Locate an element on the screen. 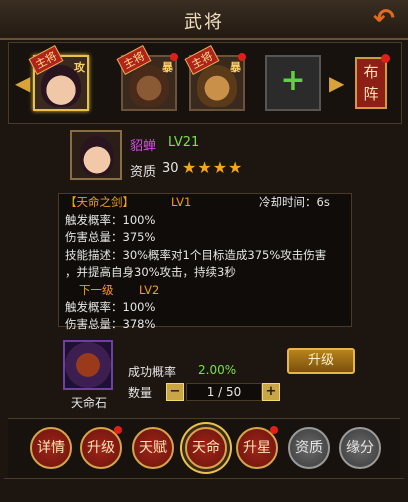 The height and width of the screenshot is (502, 408). hero-slot-2: 主将 暴 is located at coordinates (147, 78).